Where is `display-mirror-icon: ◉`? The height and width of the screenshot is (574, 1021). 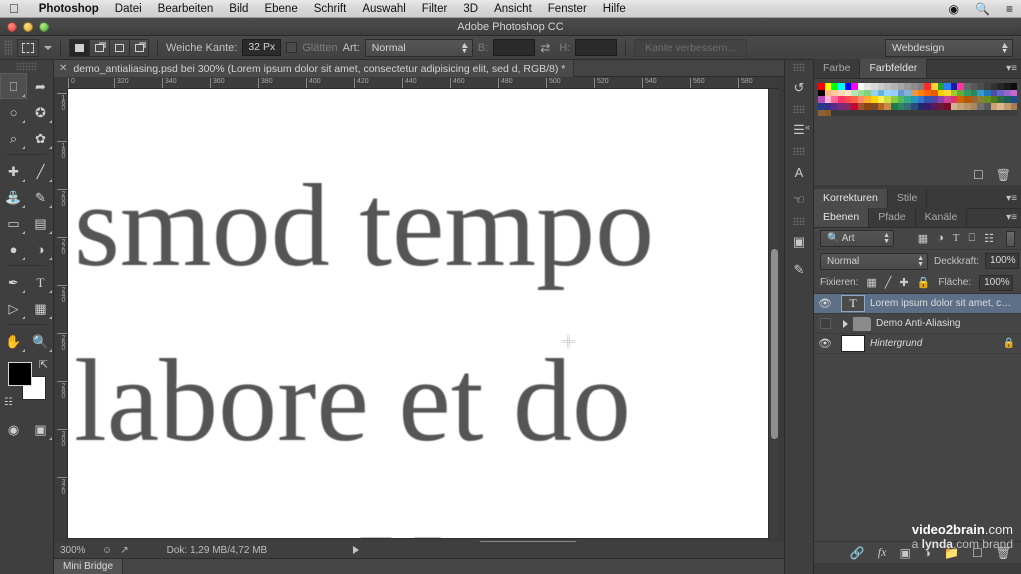
display-mirror-icon: ◉ is located at coordinates (954, 9).